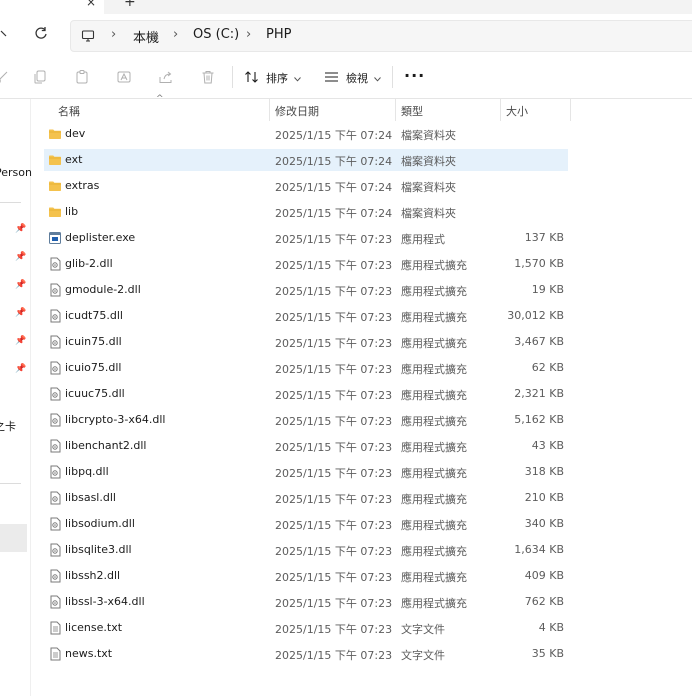 The width and height of the screenshot is (692, 696). Describe the element at coordinates (100, 523) in the screenshot. I see `file-name: libsodium.dll` at that location.